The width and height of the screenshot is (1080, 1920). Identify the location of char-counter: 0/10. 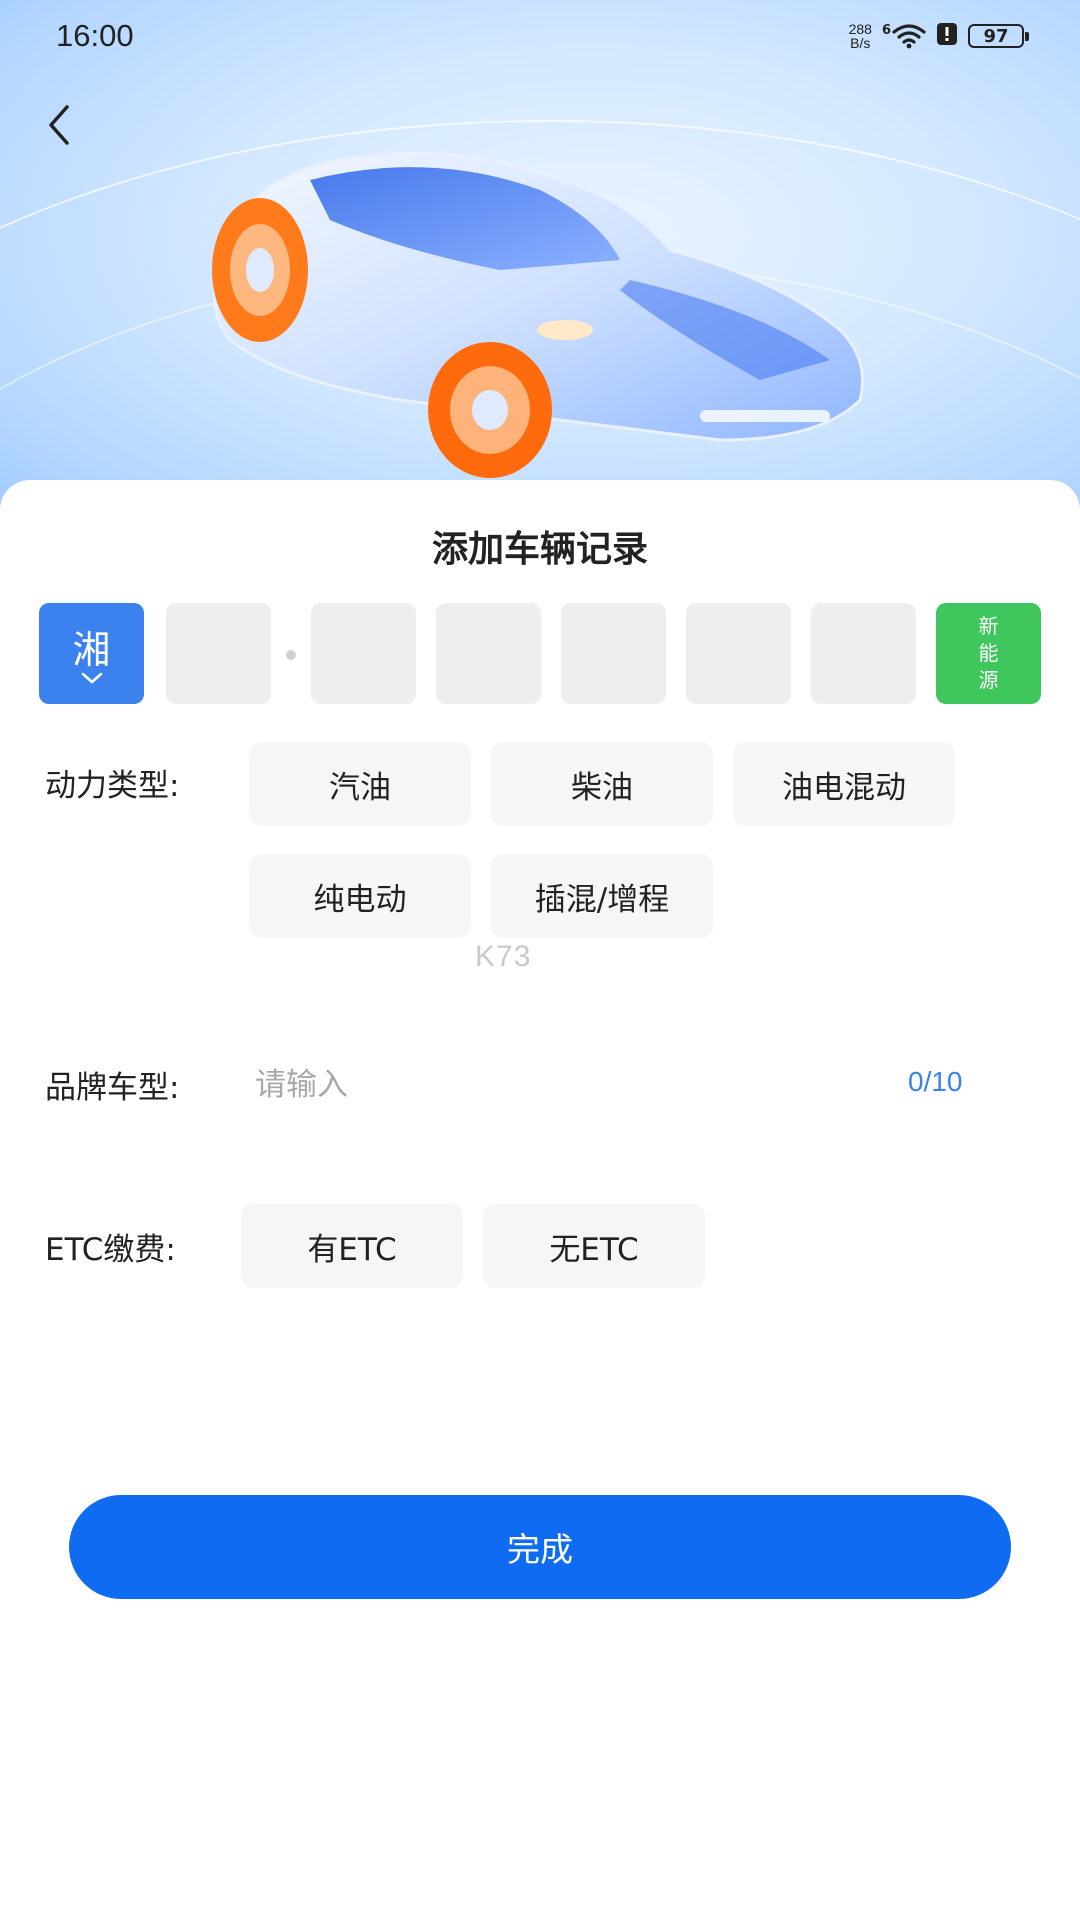
(935, 1081).